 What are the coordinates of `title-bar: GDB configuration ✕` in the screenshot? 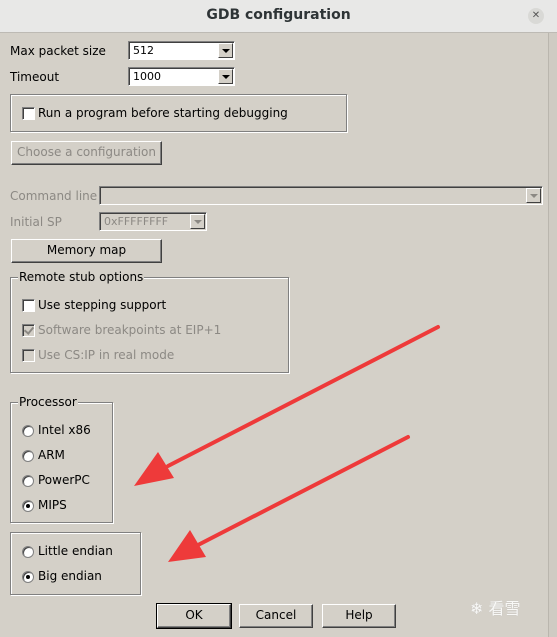 It's located at (278, 16).